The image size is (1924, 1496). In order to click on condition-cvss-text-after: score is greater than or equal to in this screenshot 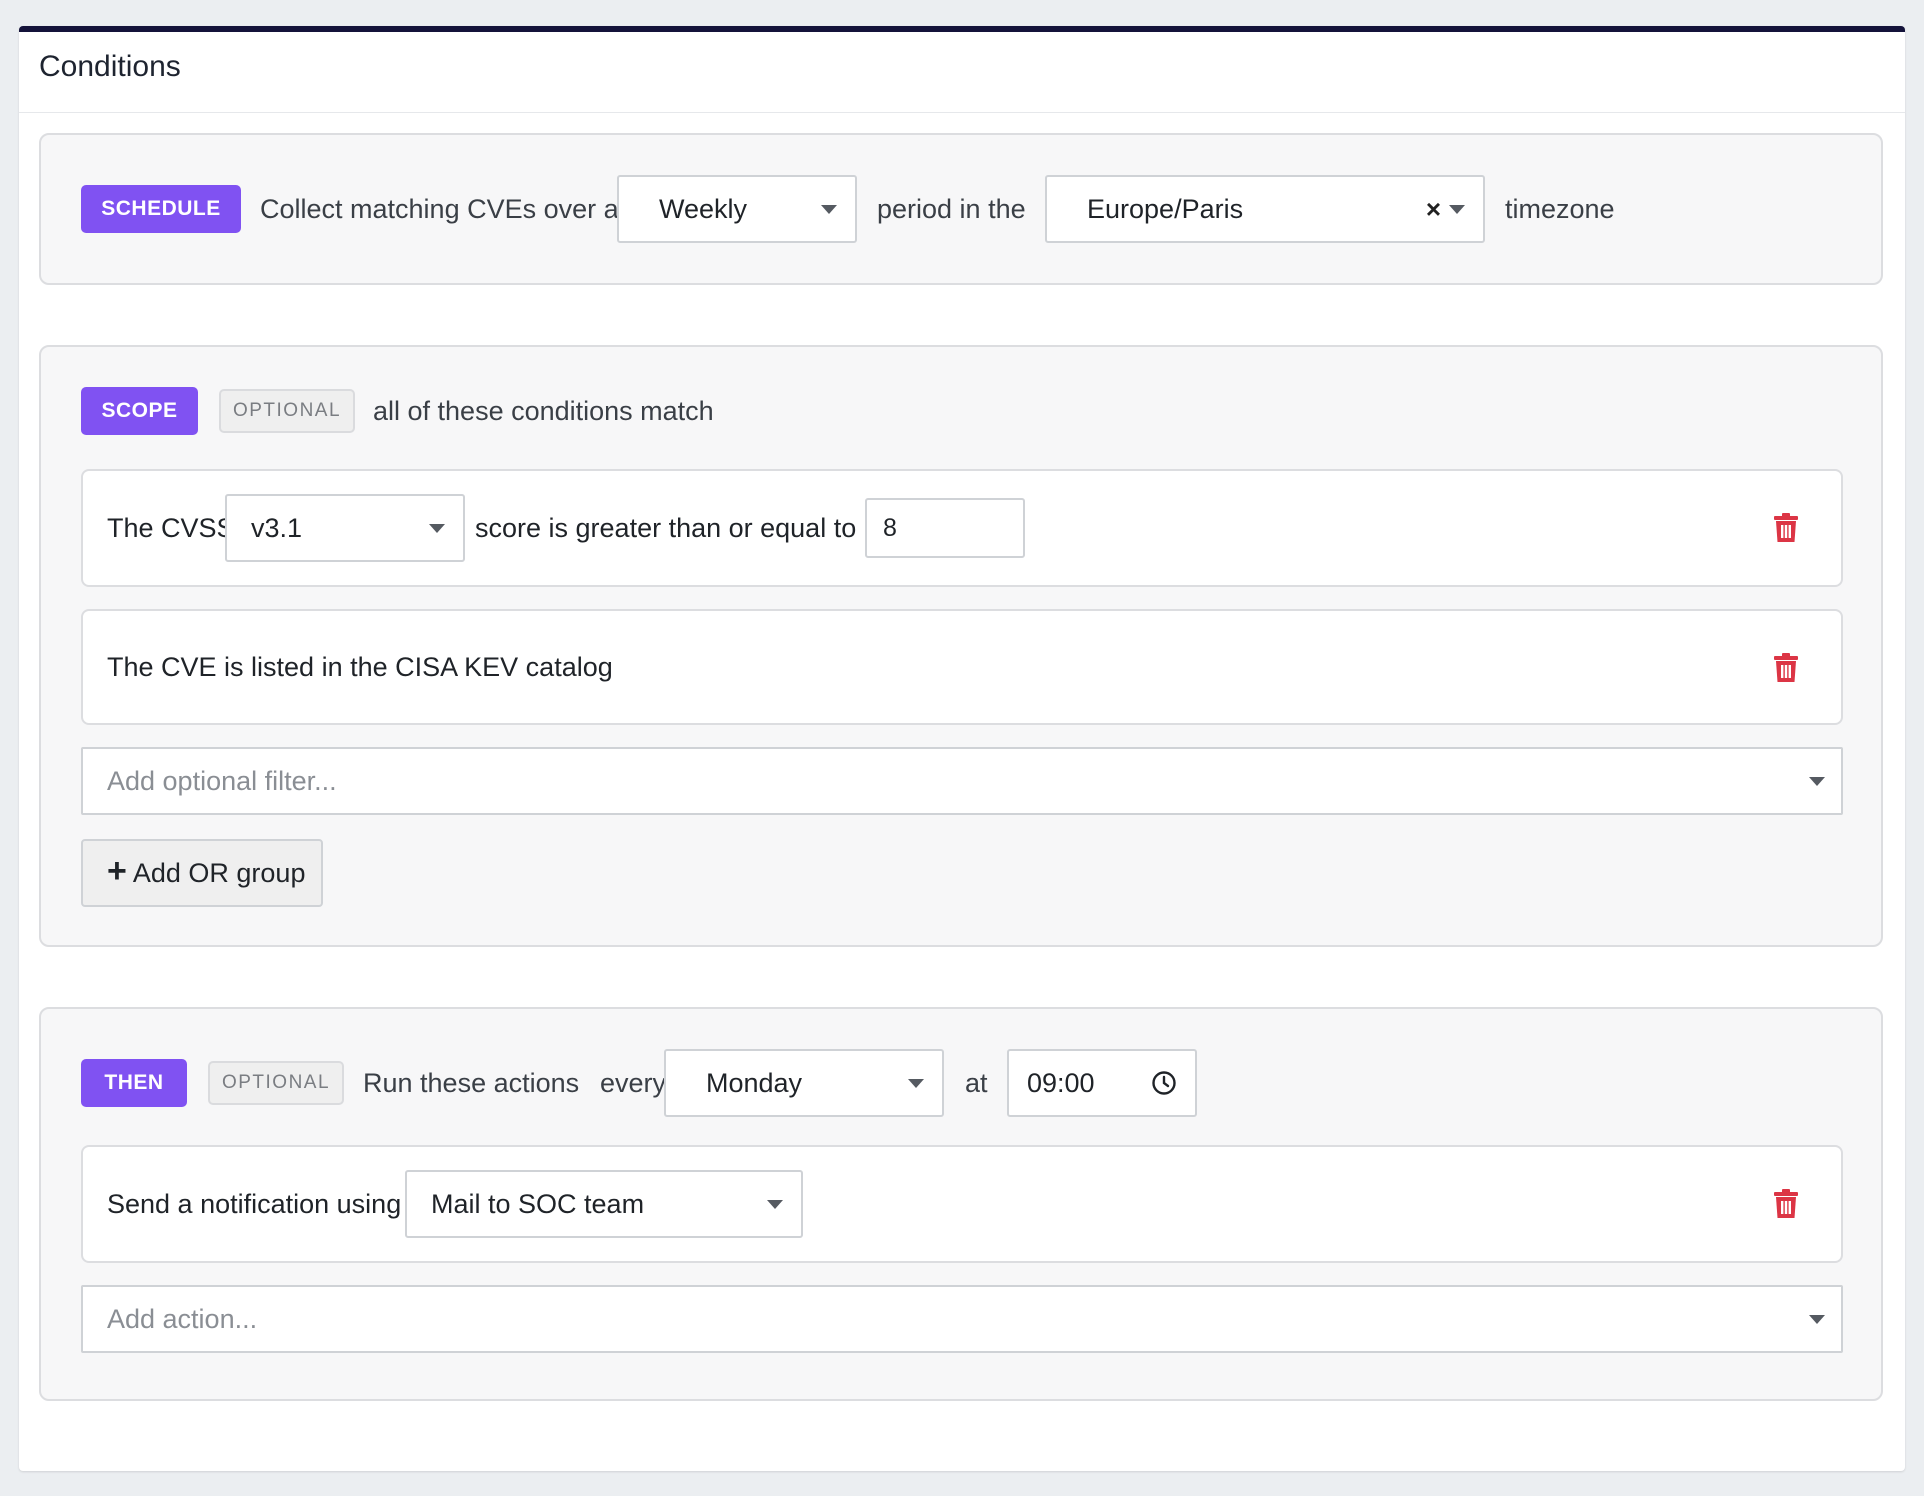, I will do `click(666, 528)`.